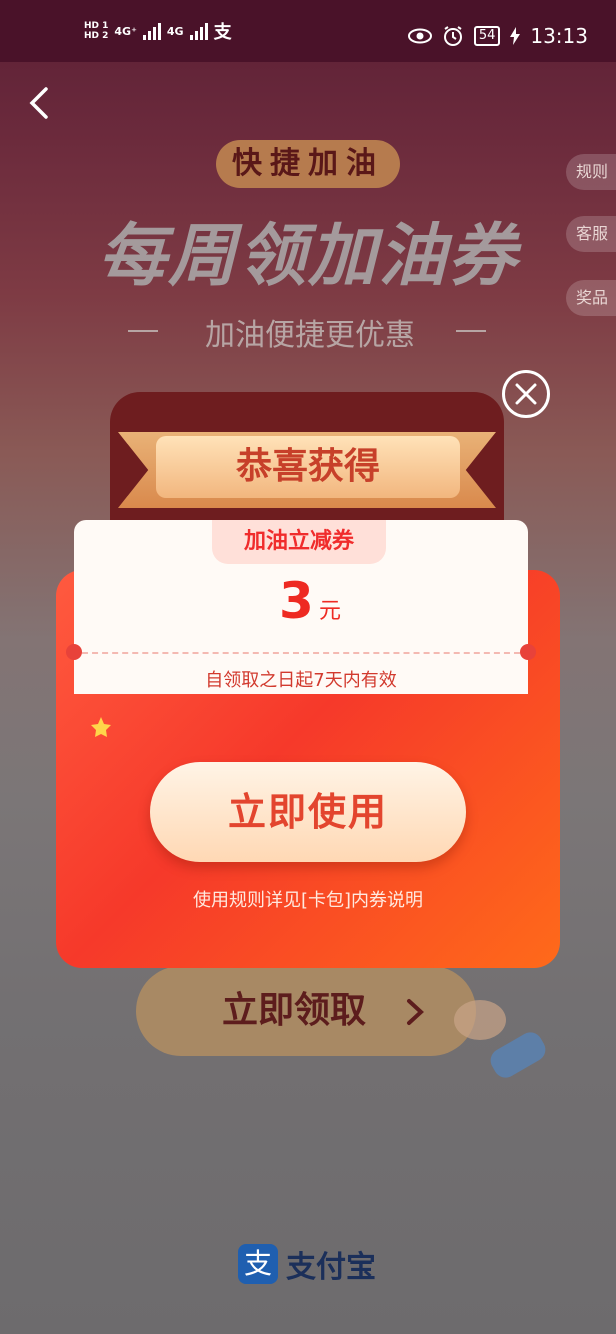  What do you see at coordinates (308, 900) in the screenshot?
I see `usage-rule-note: 使用规则详见[卡包]内券说明` at bounding box center [308, 900].